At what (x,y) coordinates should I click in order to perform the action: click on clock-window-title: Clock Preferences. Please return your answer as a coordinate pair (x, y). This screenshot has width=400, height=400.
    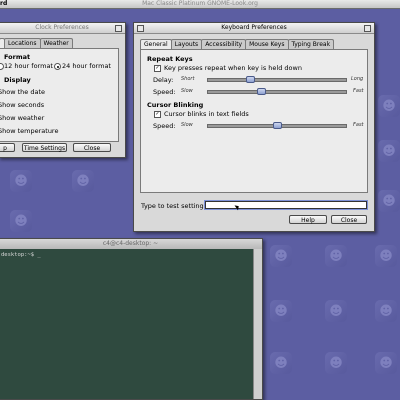
    Looking at the image, I should click on (62, 27).